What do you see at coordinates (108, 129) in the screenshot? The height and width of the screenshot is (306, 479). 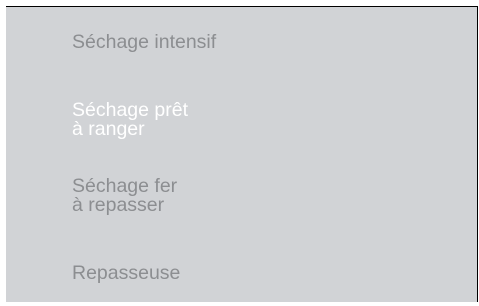 I see `program-label-line-2: à ranger` at bounding box center [108, 129].